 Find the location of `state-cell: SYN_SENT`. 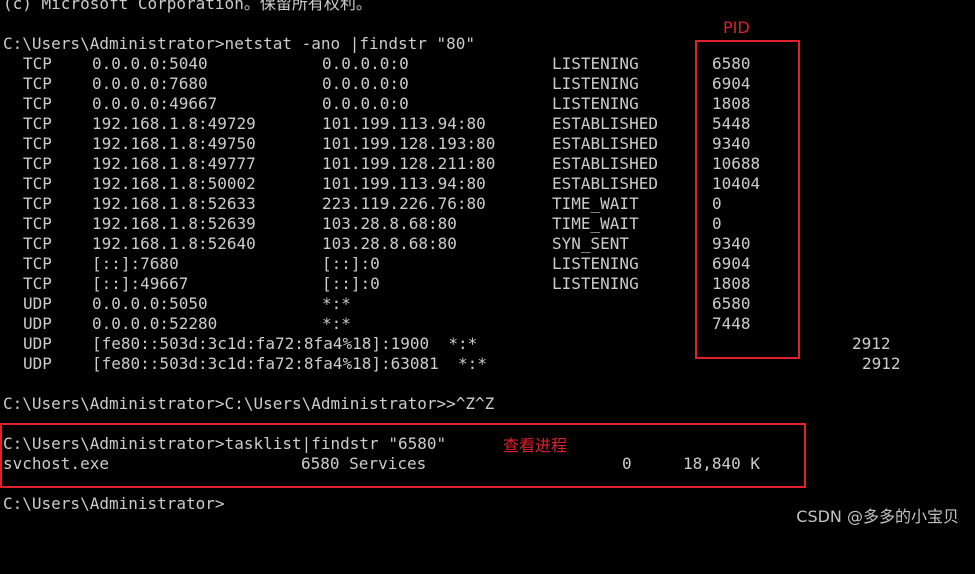

state-cell: SYN_SENT is located at coordinates (591, 243).